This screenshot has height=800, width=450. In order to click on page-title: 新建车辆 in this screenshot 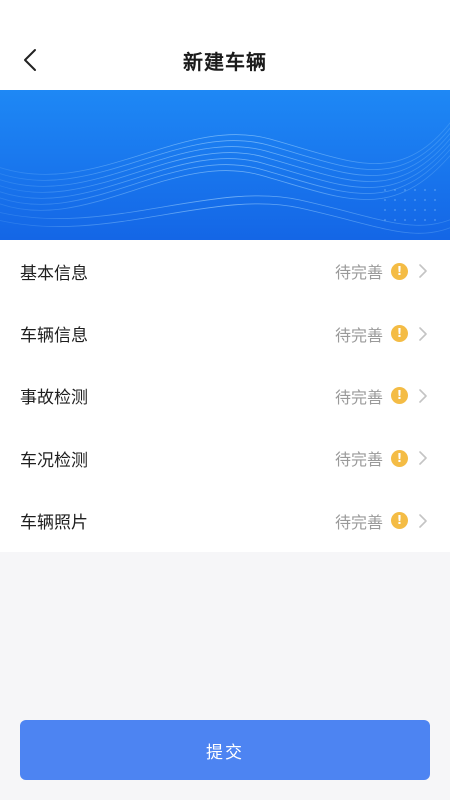, I will do `click(225, 62)`.